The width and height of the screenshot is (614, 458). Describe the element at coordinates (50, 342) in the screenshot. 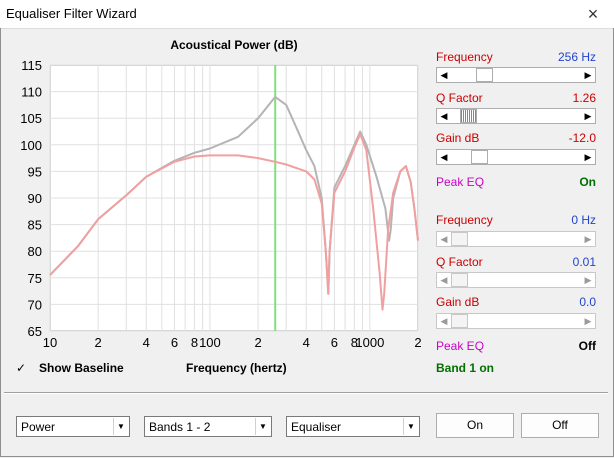

I see `x-tick-label: 10` at that location.